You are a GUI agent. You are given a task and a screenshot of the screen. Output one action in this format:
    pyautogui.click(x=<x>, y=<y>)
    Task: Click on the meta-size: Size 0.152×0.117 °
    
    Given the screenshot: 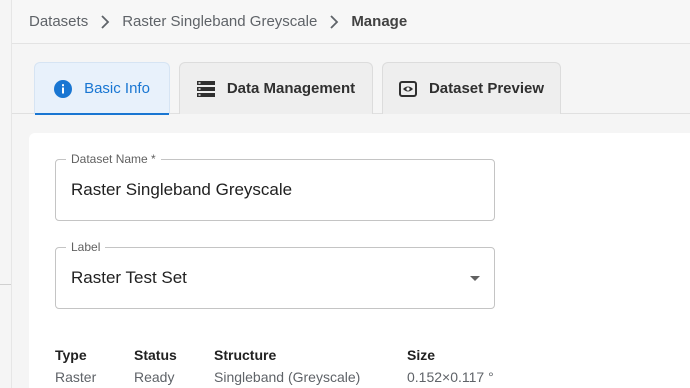 What is the action you would take?
    pyautogui.click(x=450, y=366)
    